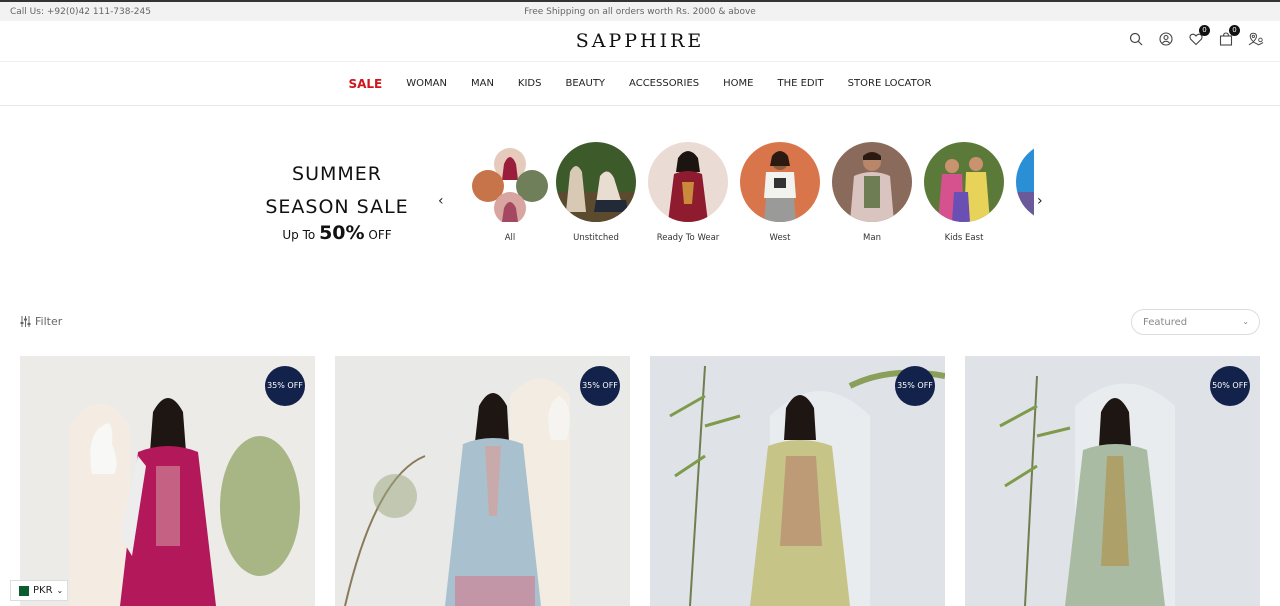 Image resolution: width=1280 pixels, height=606 pixels. What do you see at coordinates (441, 201) in the screenshot?
I see `carousel-prev-icon: ‹` at bounding box center [441, 201].